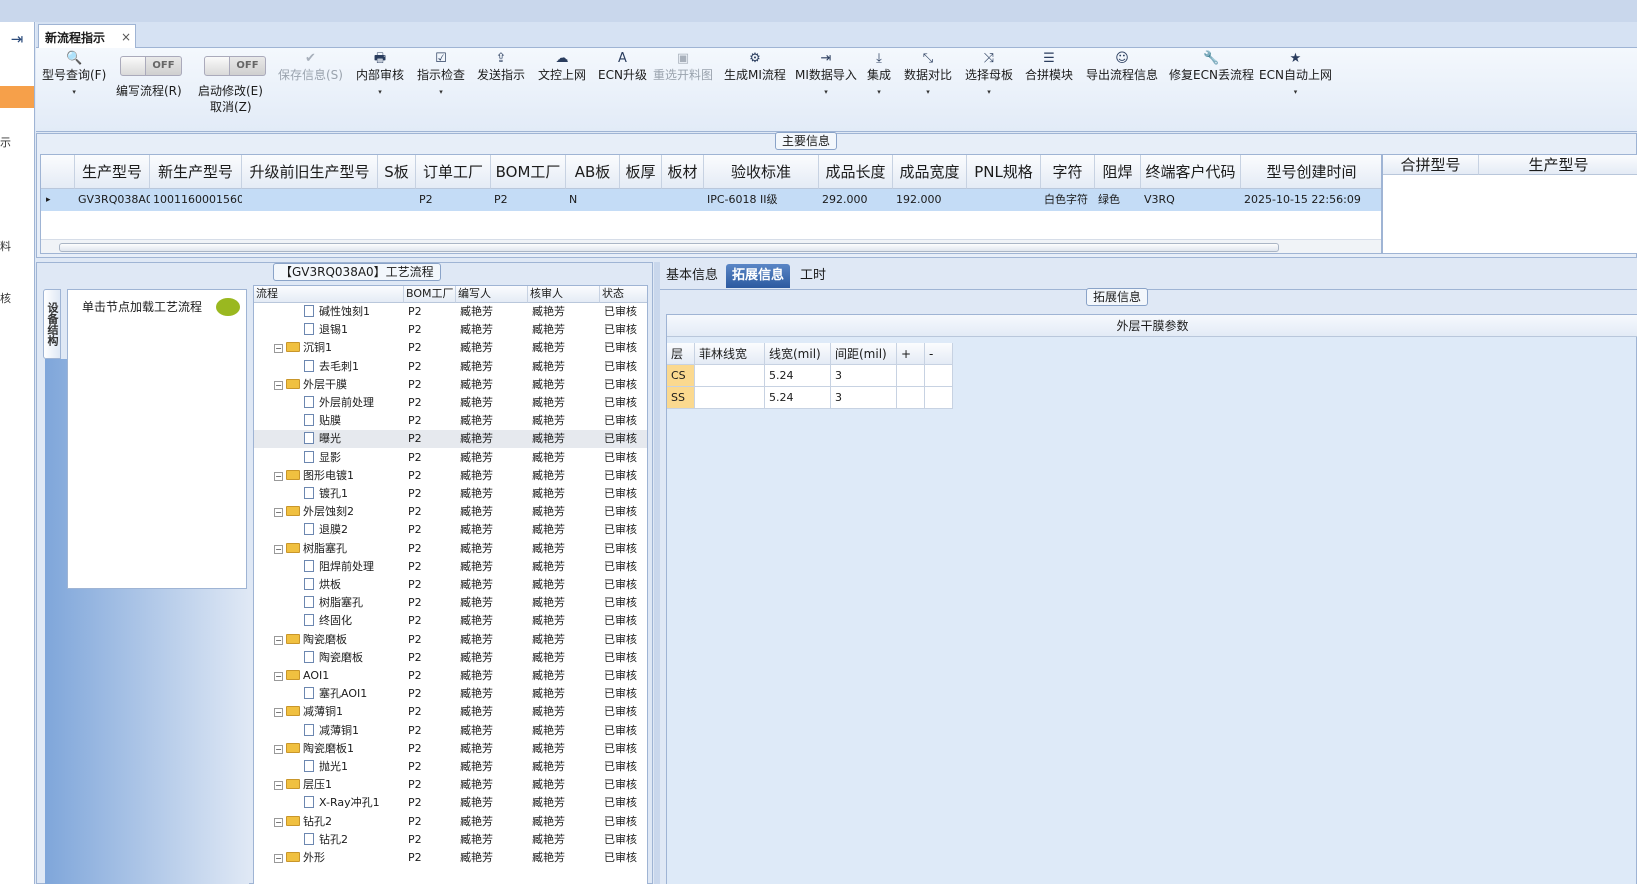 This screenshot has width=1637, height=884. I want to click on internal-review-button: 🖶 内部审核 ▾, so click(380, 73).